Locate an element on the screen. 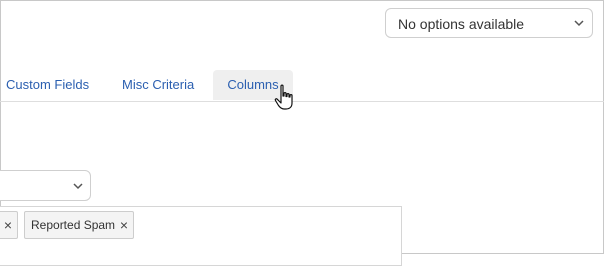 This screenshot has height=266, width=604. hand-pointer-icon is located at coordinates (283, 97).